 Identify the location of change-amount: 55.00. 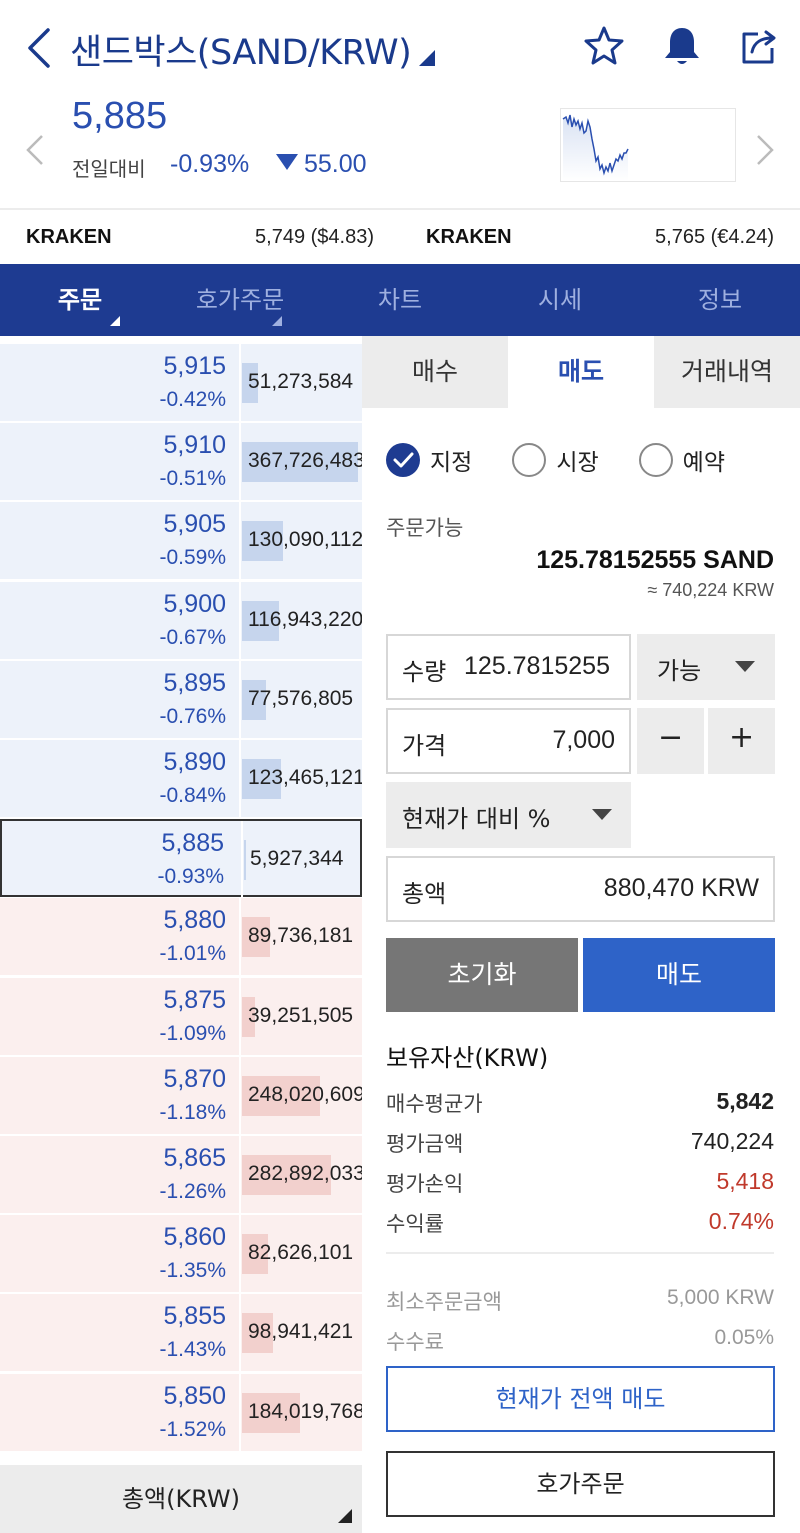
(321, 164).